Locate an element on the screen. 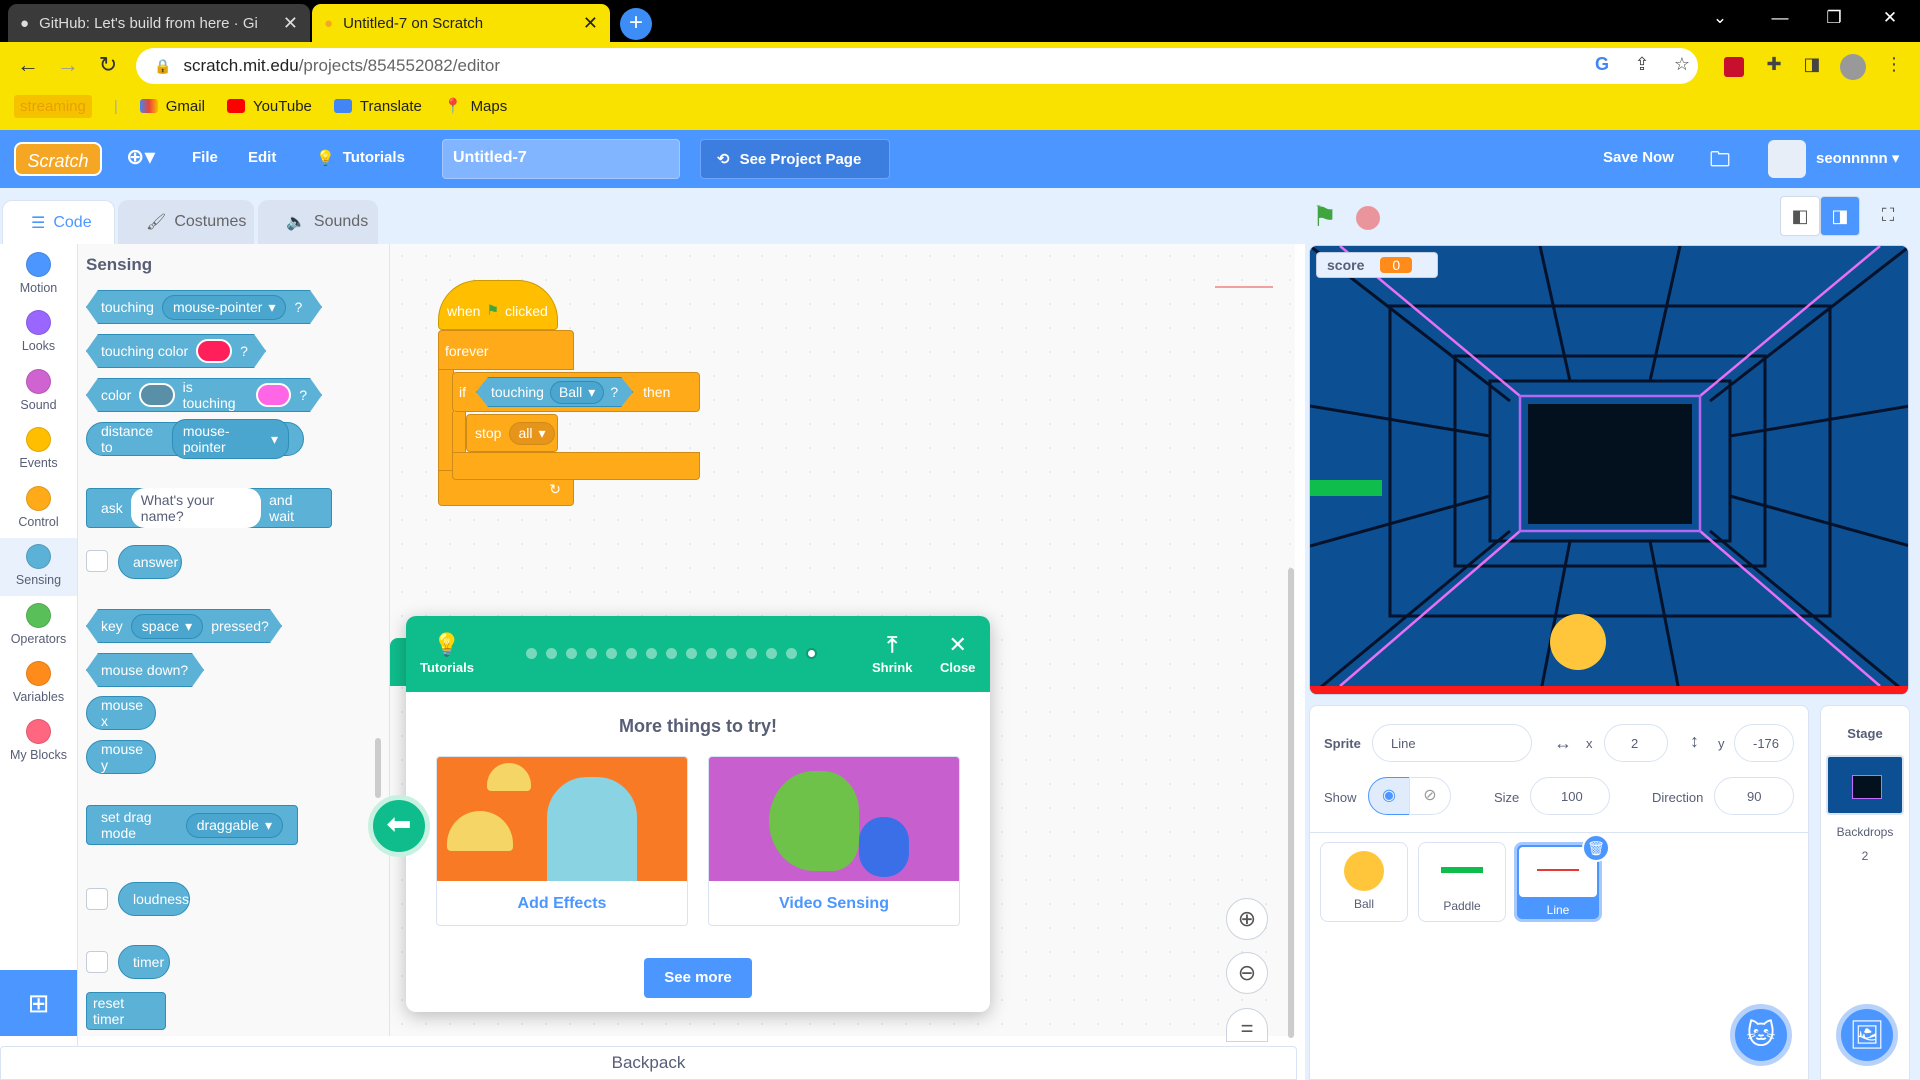 This screenshot has height=1080, width=1920. drag-mode-dropdown: draggable ▾ is located at coordinates (234, 825).